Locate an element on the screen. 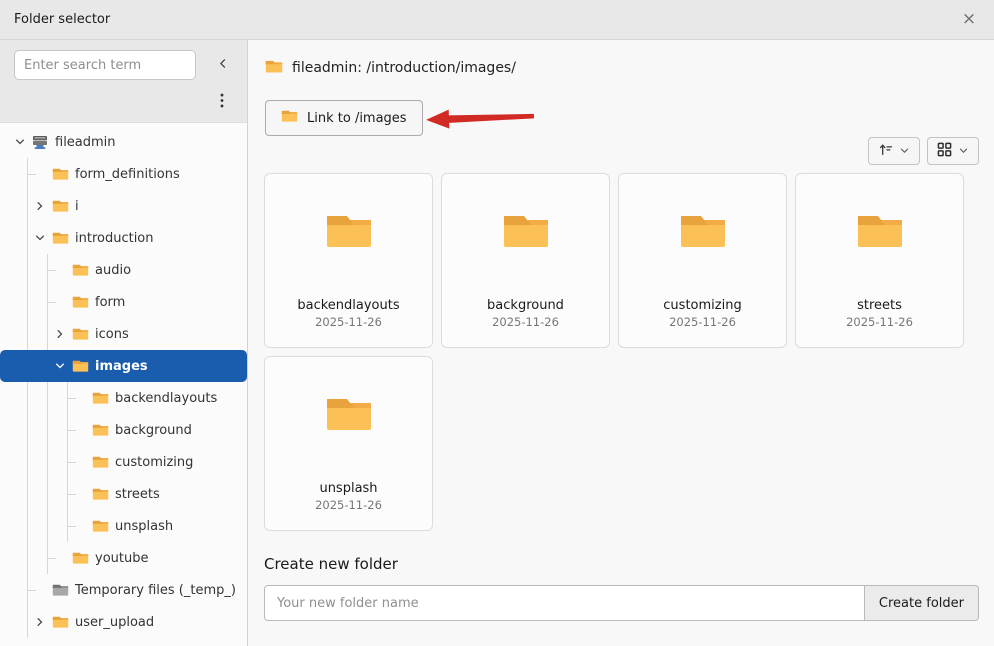  view-mode-button is located at coordinates (953, 151).